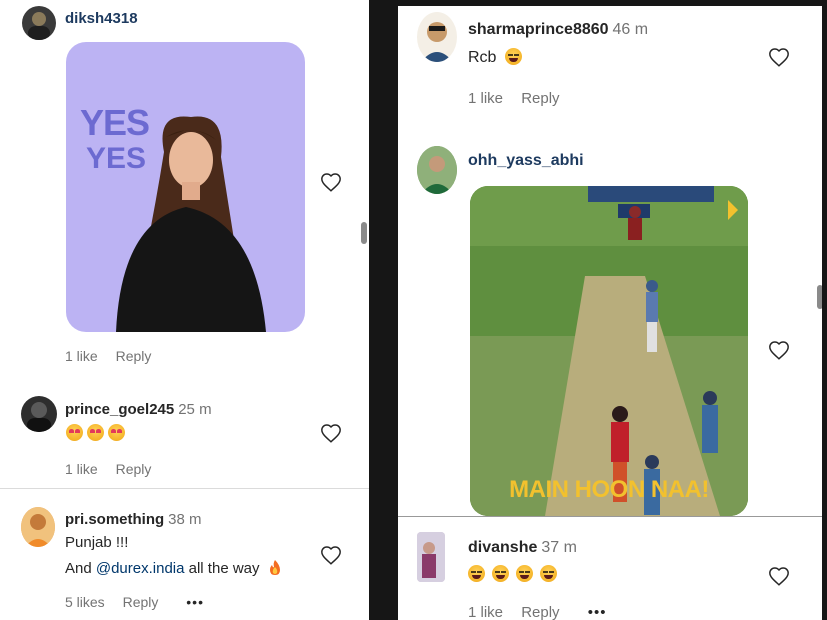  I want to click on player-fielder, so click(635, 223).